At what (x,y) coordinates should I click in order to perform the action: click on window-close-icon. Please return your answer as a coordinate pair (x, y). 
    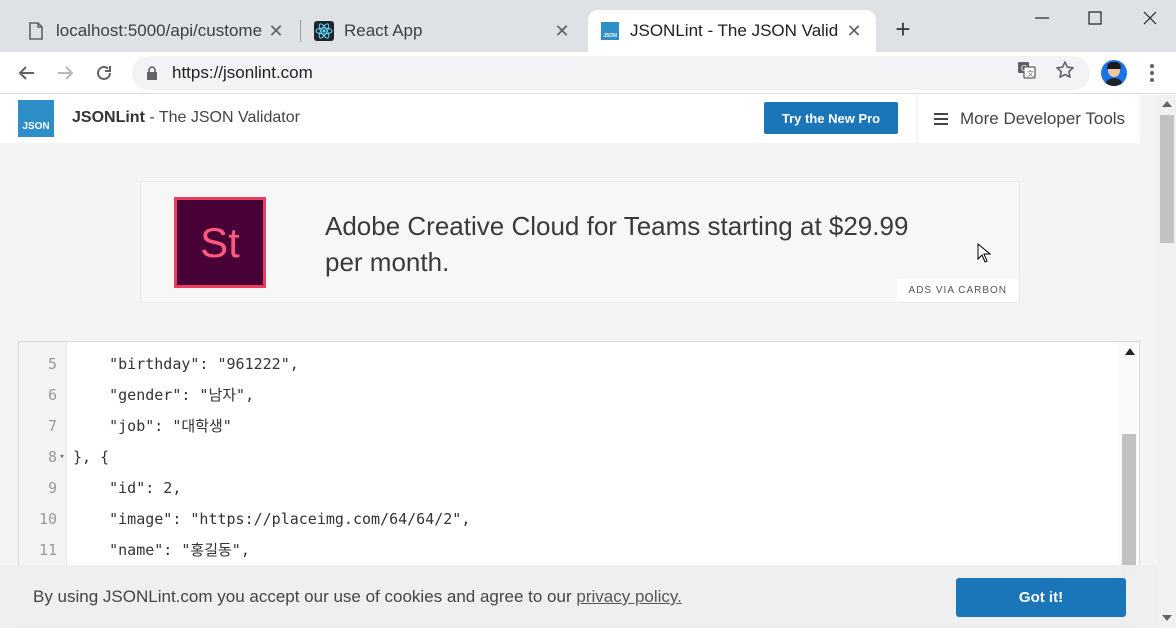
    Looking at the image, I should click on (1150, 18).